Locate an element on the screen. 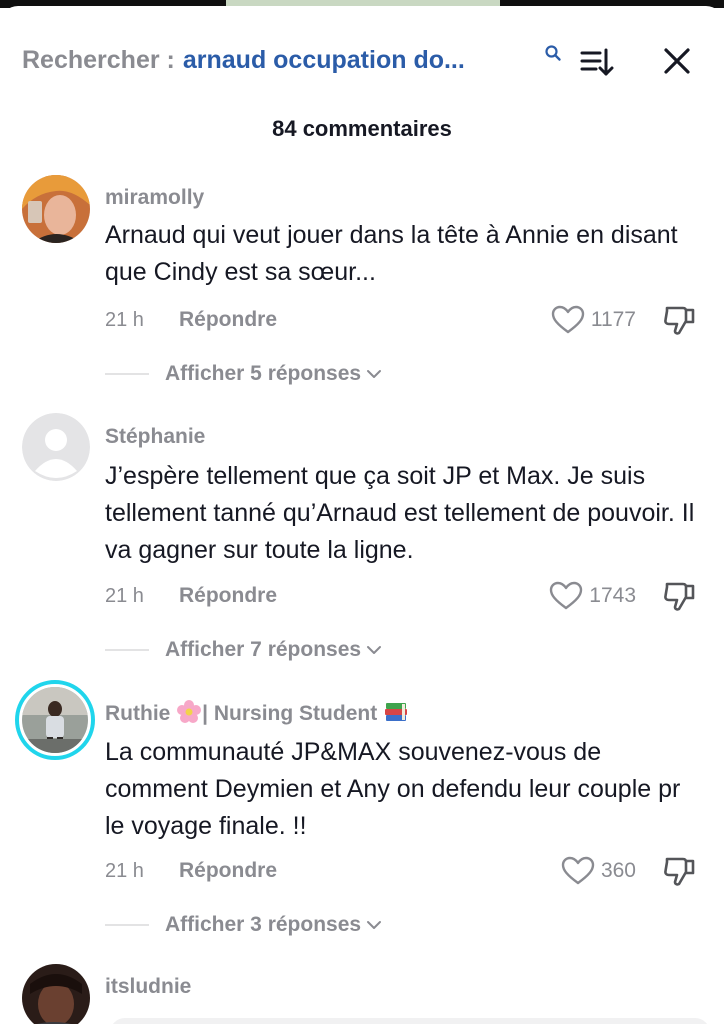 This screenshot has height=1024, width=724. comment-input-bar is located at coordinates (362, 1018).